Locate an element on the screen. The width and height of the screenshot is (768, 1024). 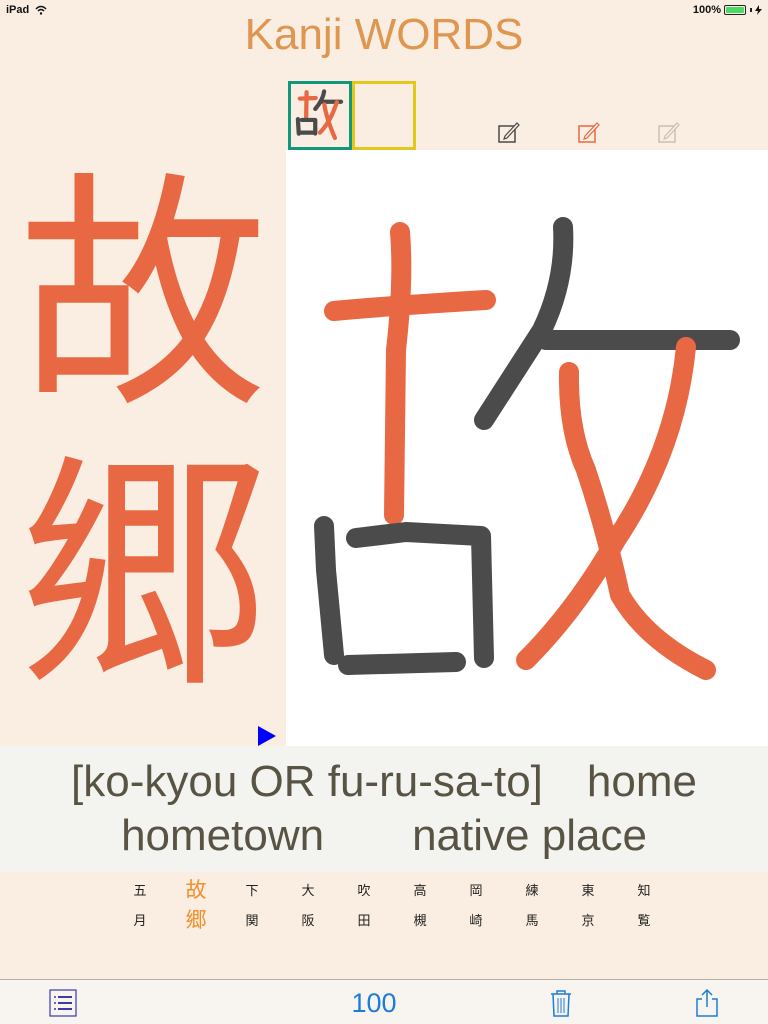
meaning-line-2: hometown native place is located at coordinates (384, 835).